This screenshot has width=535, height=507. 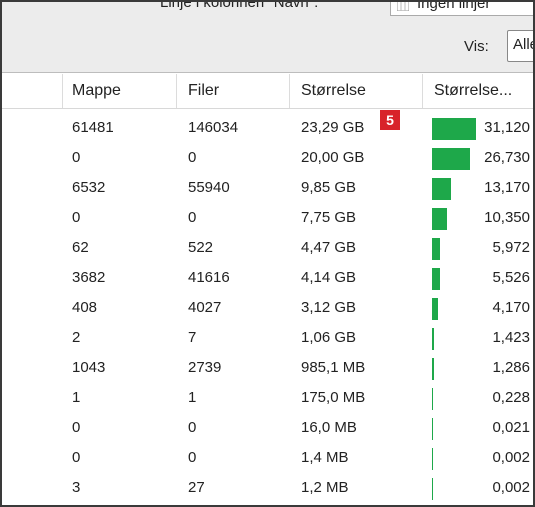 What do you see at coordinates (325, 487) in the screenshot?
I see `cell-storrelse: 1,2 MB` at bounding box center [325, 487].